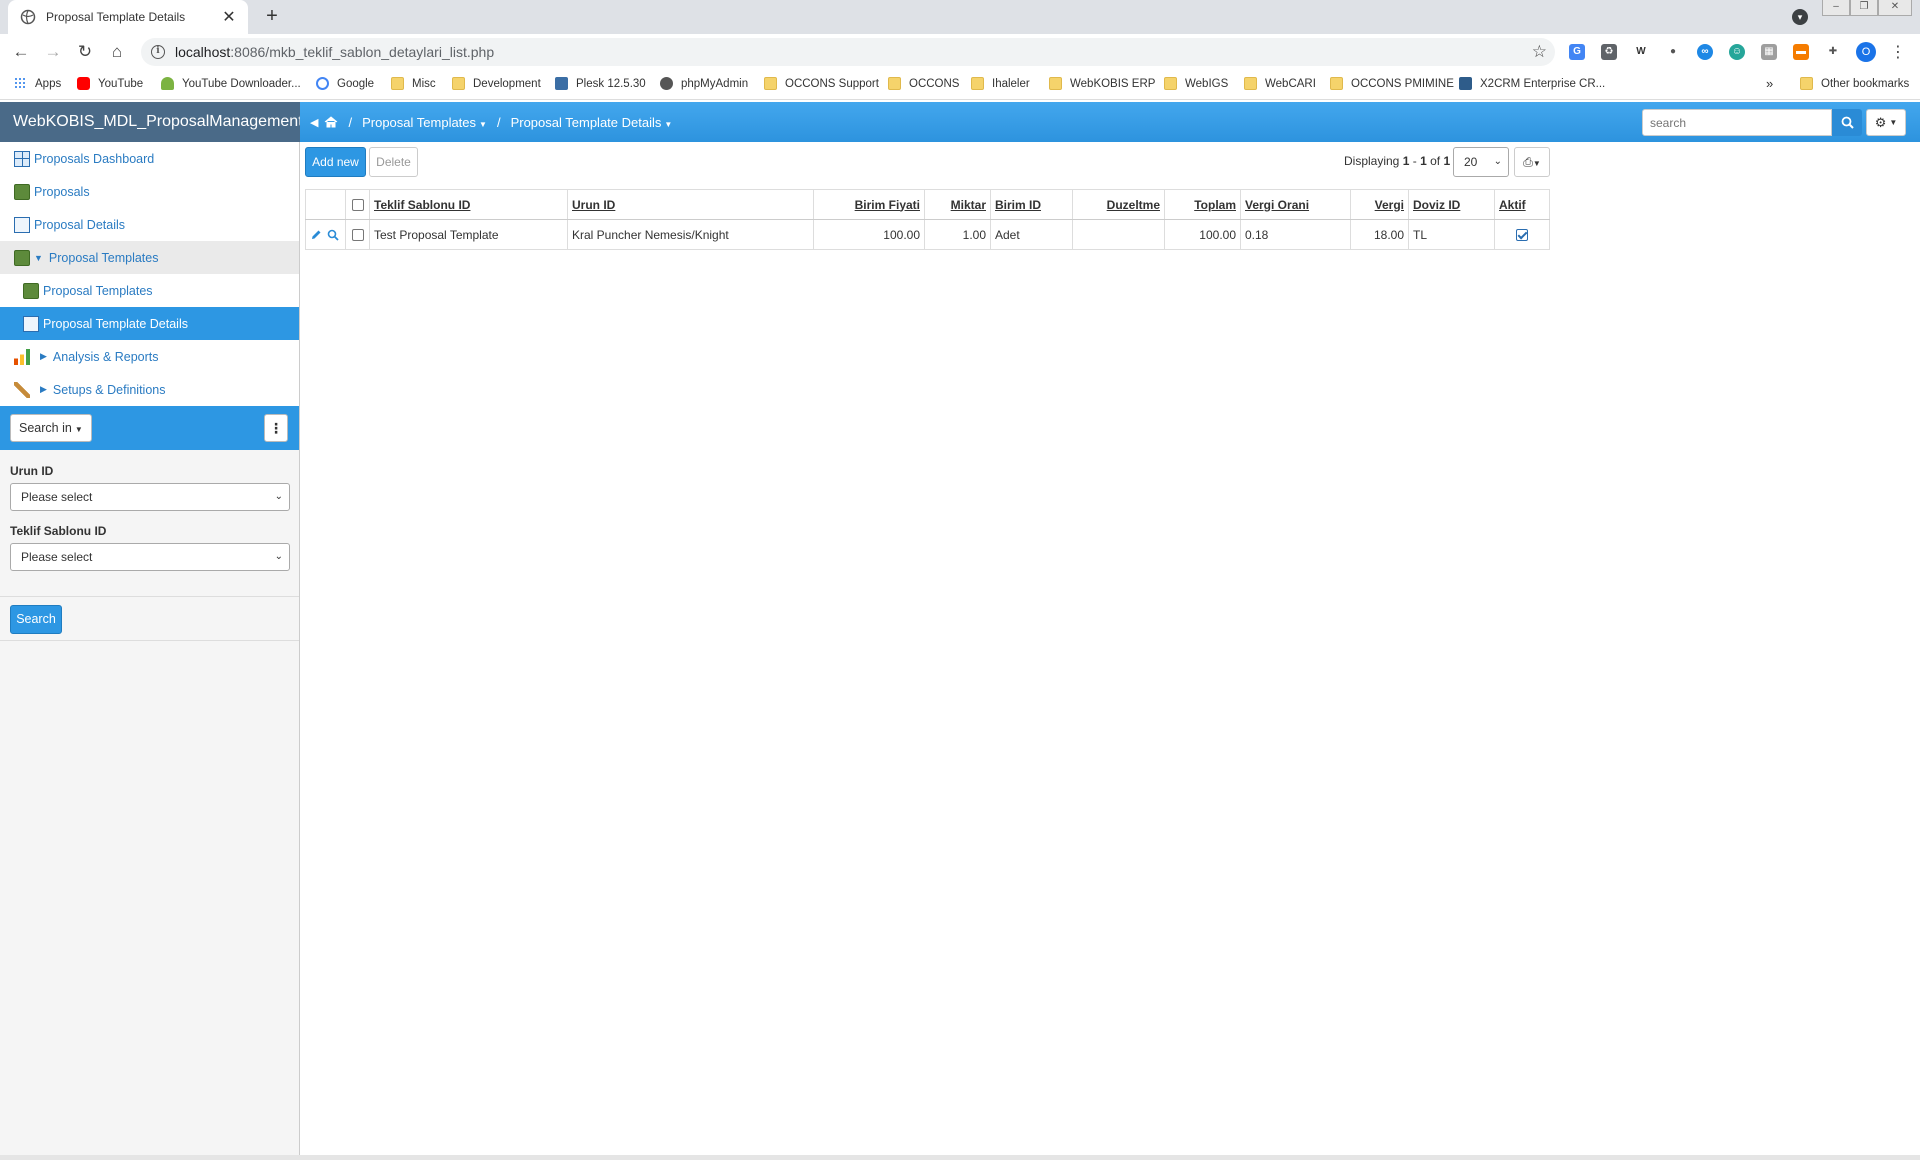 The height and width of the screenshot is (1160, 1920). Describe the element at coordinates (957, 204) in the screenshot. I see `column-header-miktar: Miktar` at that location.